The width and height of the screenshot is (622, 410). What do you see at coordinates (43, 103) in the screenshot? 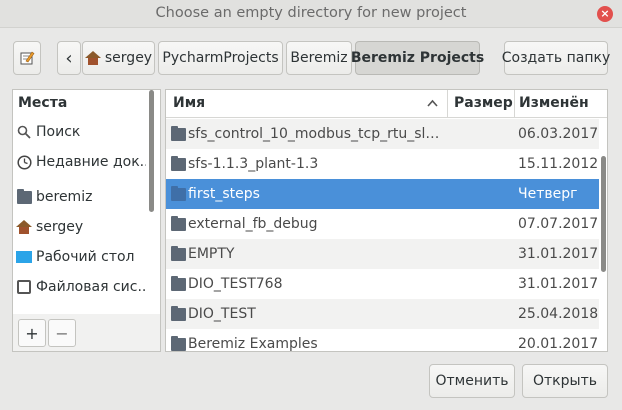
I see `places-header: Места` at bounding box center [43, 103].